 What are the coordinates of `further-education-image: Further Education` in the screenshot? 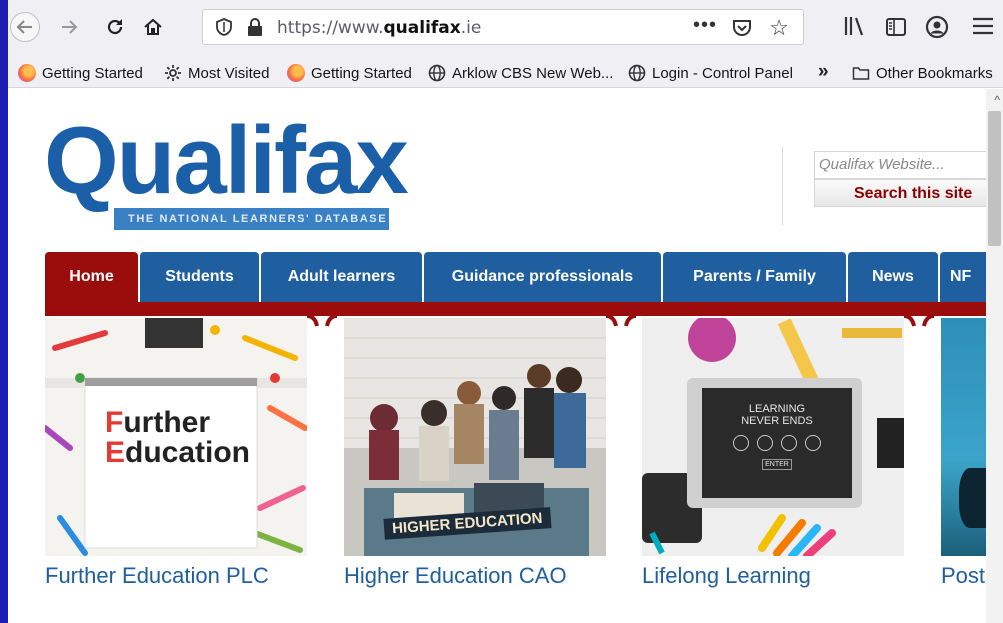 It's located at (176, 437).